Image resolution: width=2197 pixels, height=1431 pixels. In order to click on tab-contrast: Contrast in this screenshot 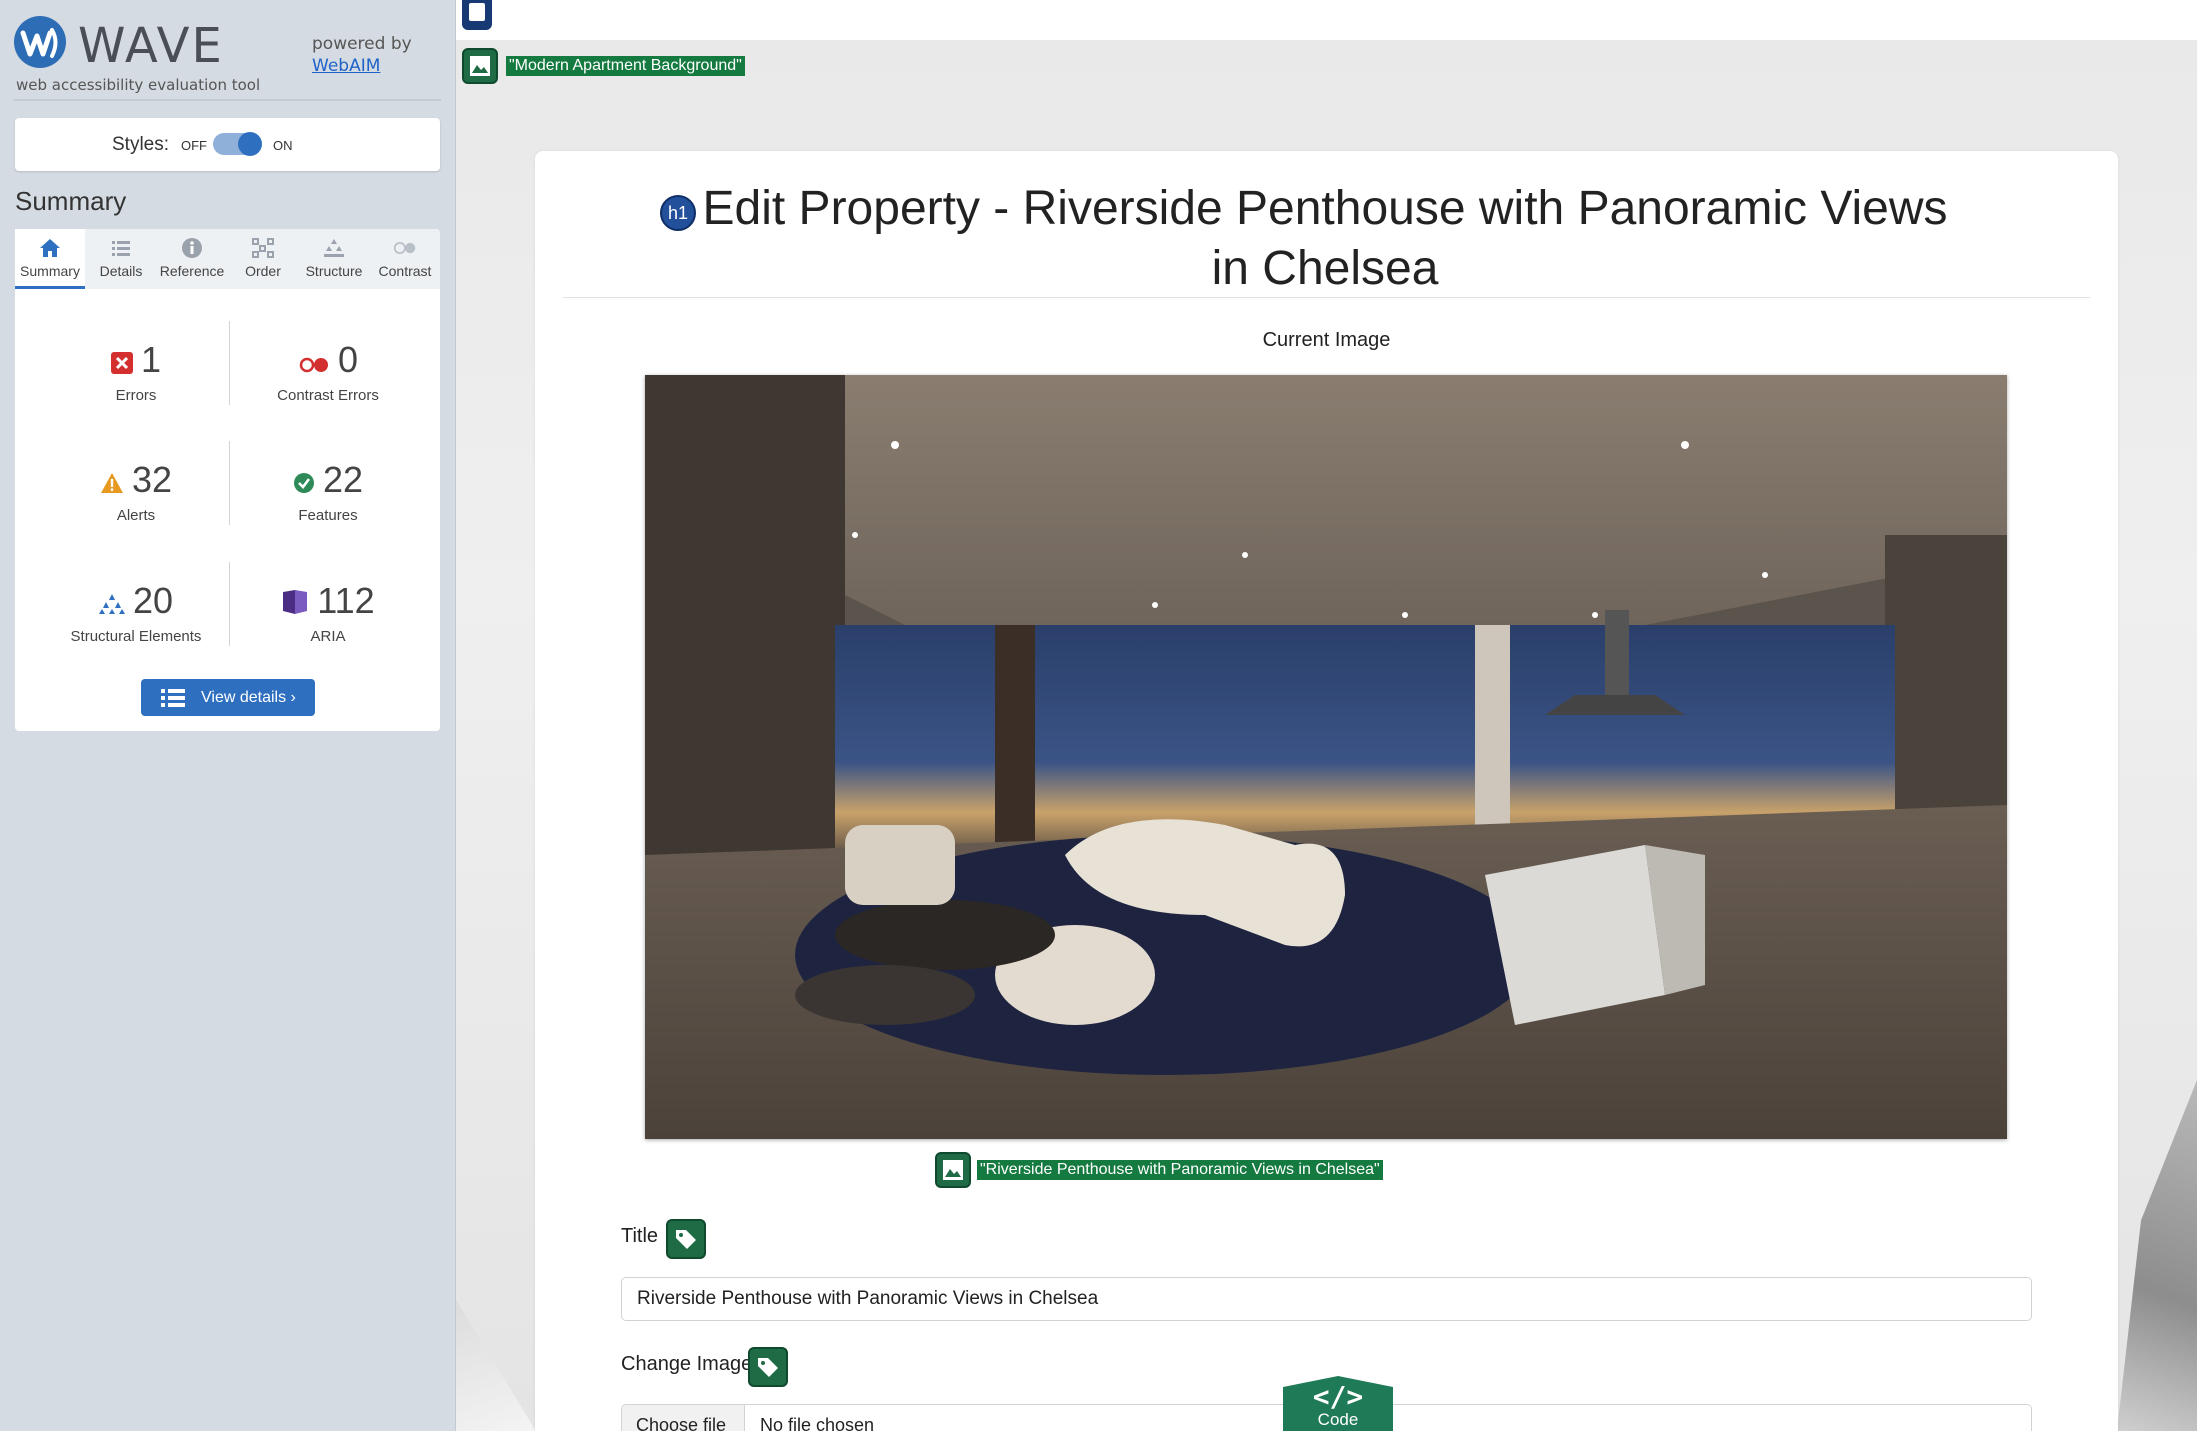, I will do `click(405, 259)`.